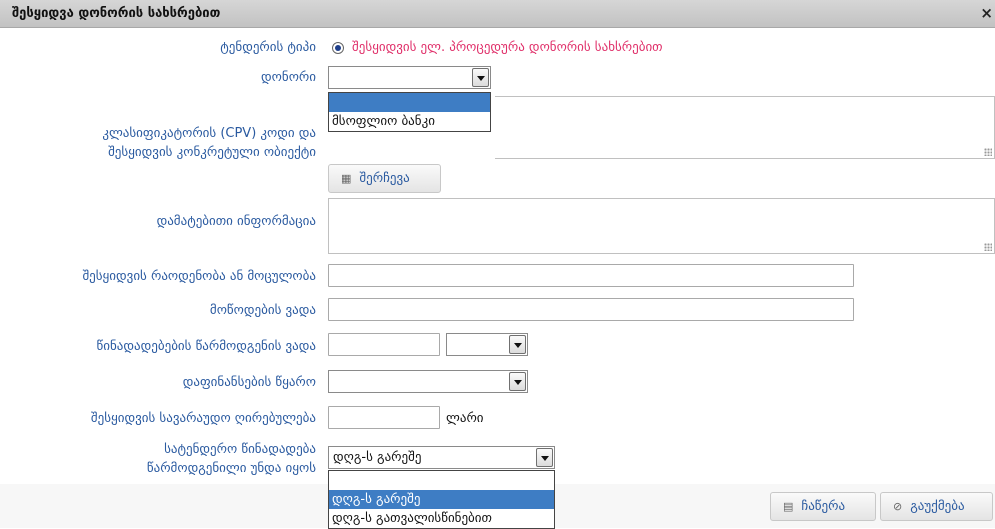 This screenshot has width=995, height=529. Describe the element at coordinates (338, 48) in the screenshot. I see `tender-type-radio` at that location.